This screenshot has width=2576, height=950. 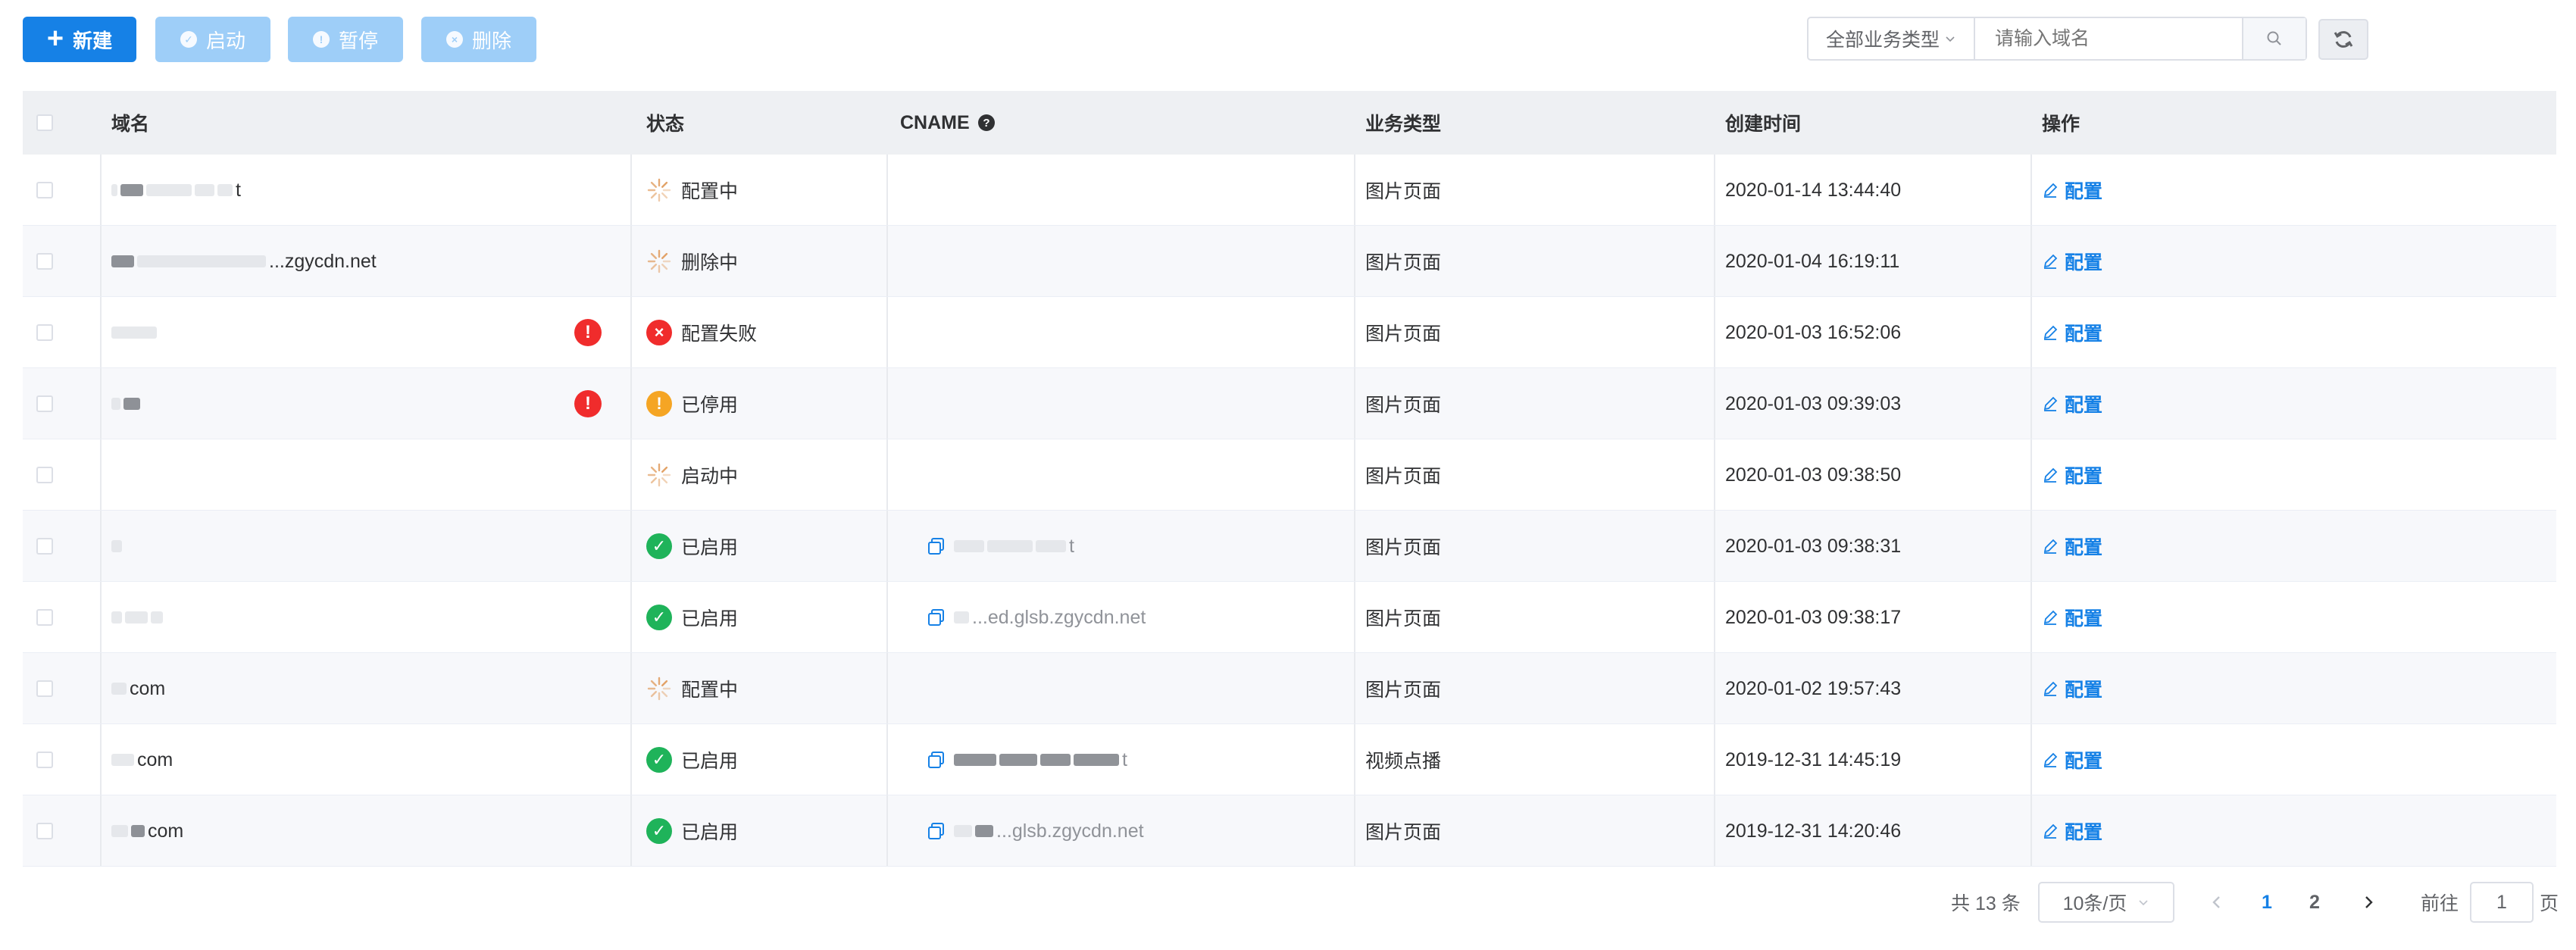 I want to click on domain-search-input, so click(x=2108, y=38).